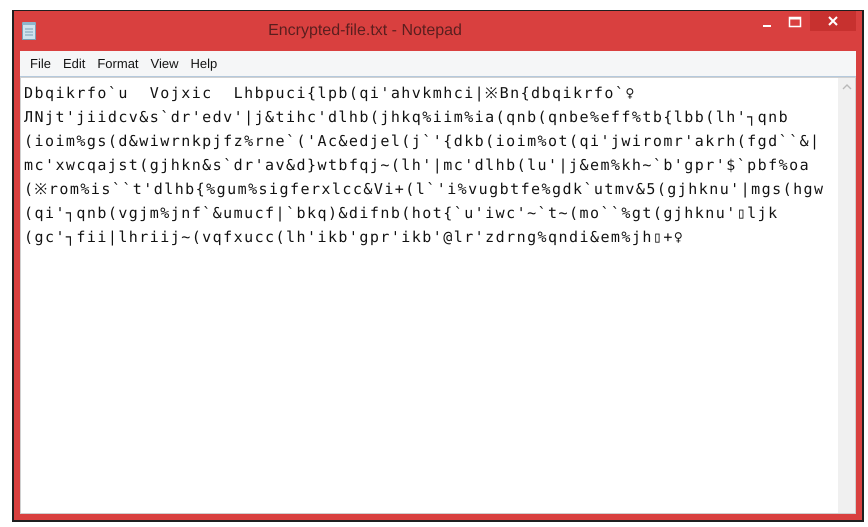  Describe the element at coordinates (164, 63) in the screenshot. I see `menu-item: View` at that location.